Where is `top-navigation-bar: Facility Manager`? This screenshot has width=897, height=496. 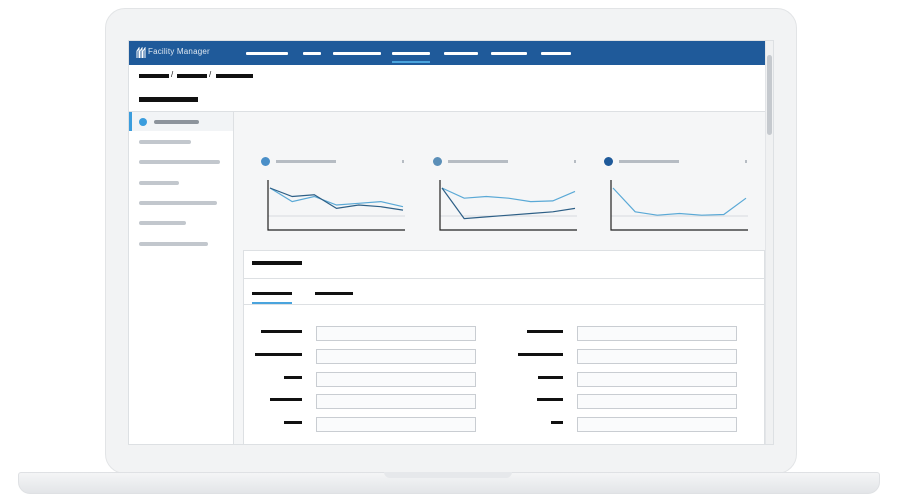 top-navigation-bar: Facility Manager is located at coordinates (447, 53).